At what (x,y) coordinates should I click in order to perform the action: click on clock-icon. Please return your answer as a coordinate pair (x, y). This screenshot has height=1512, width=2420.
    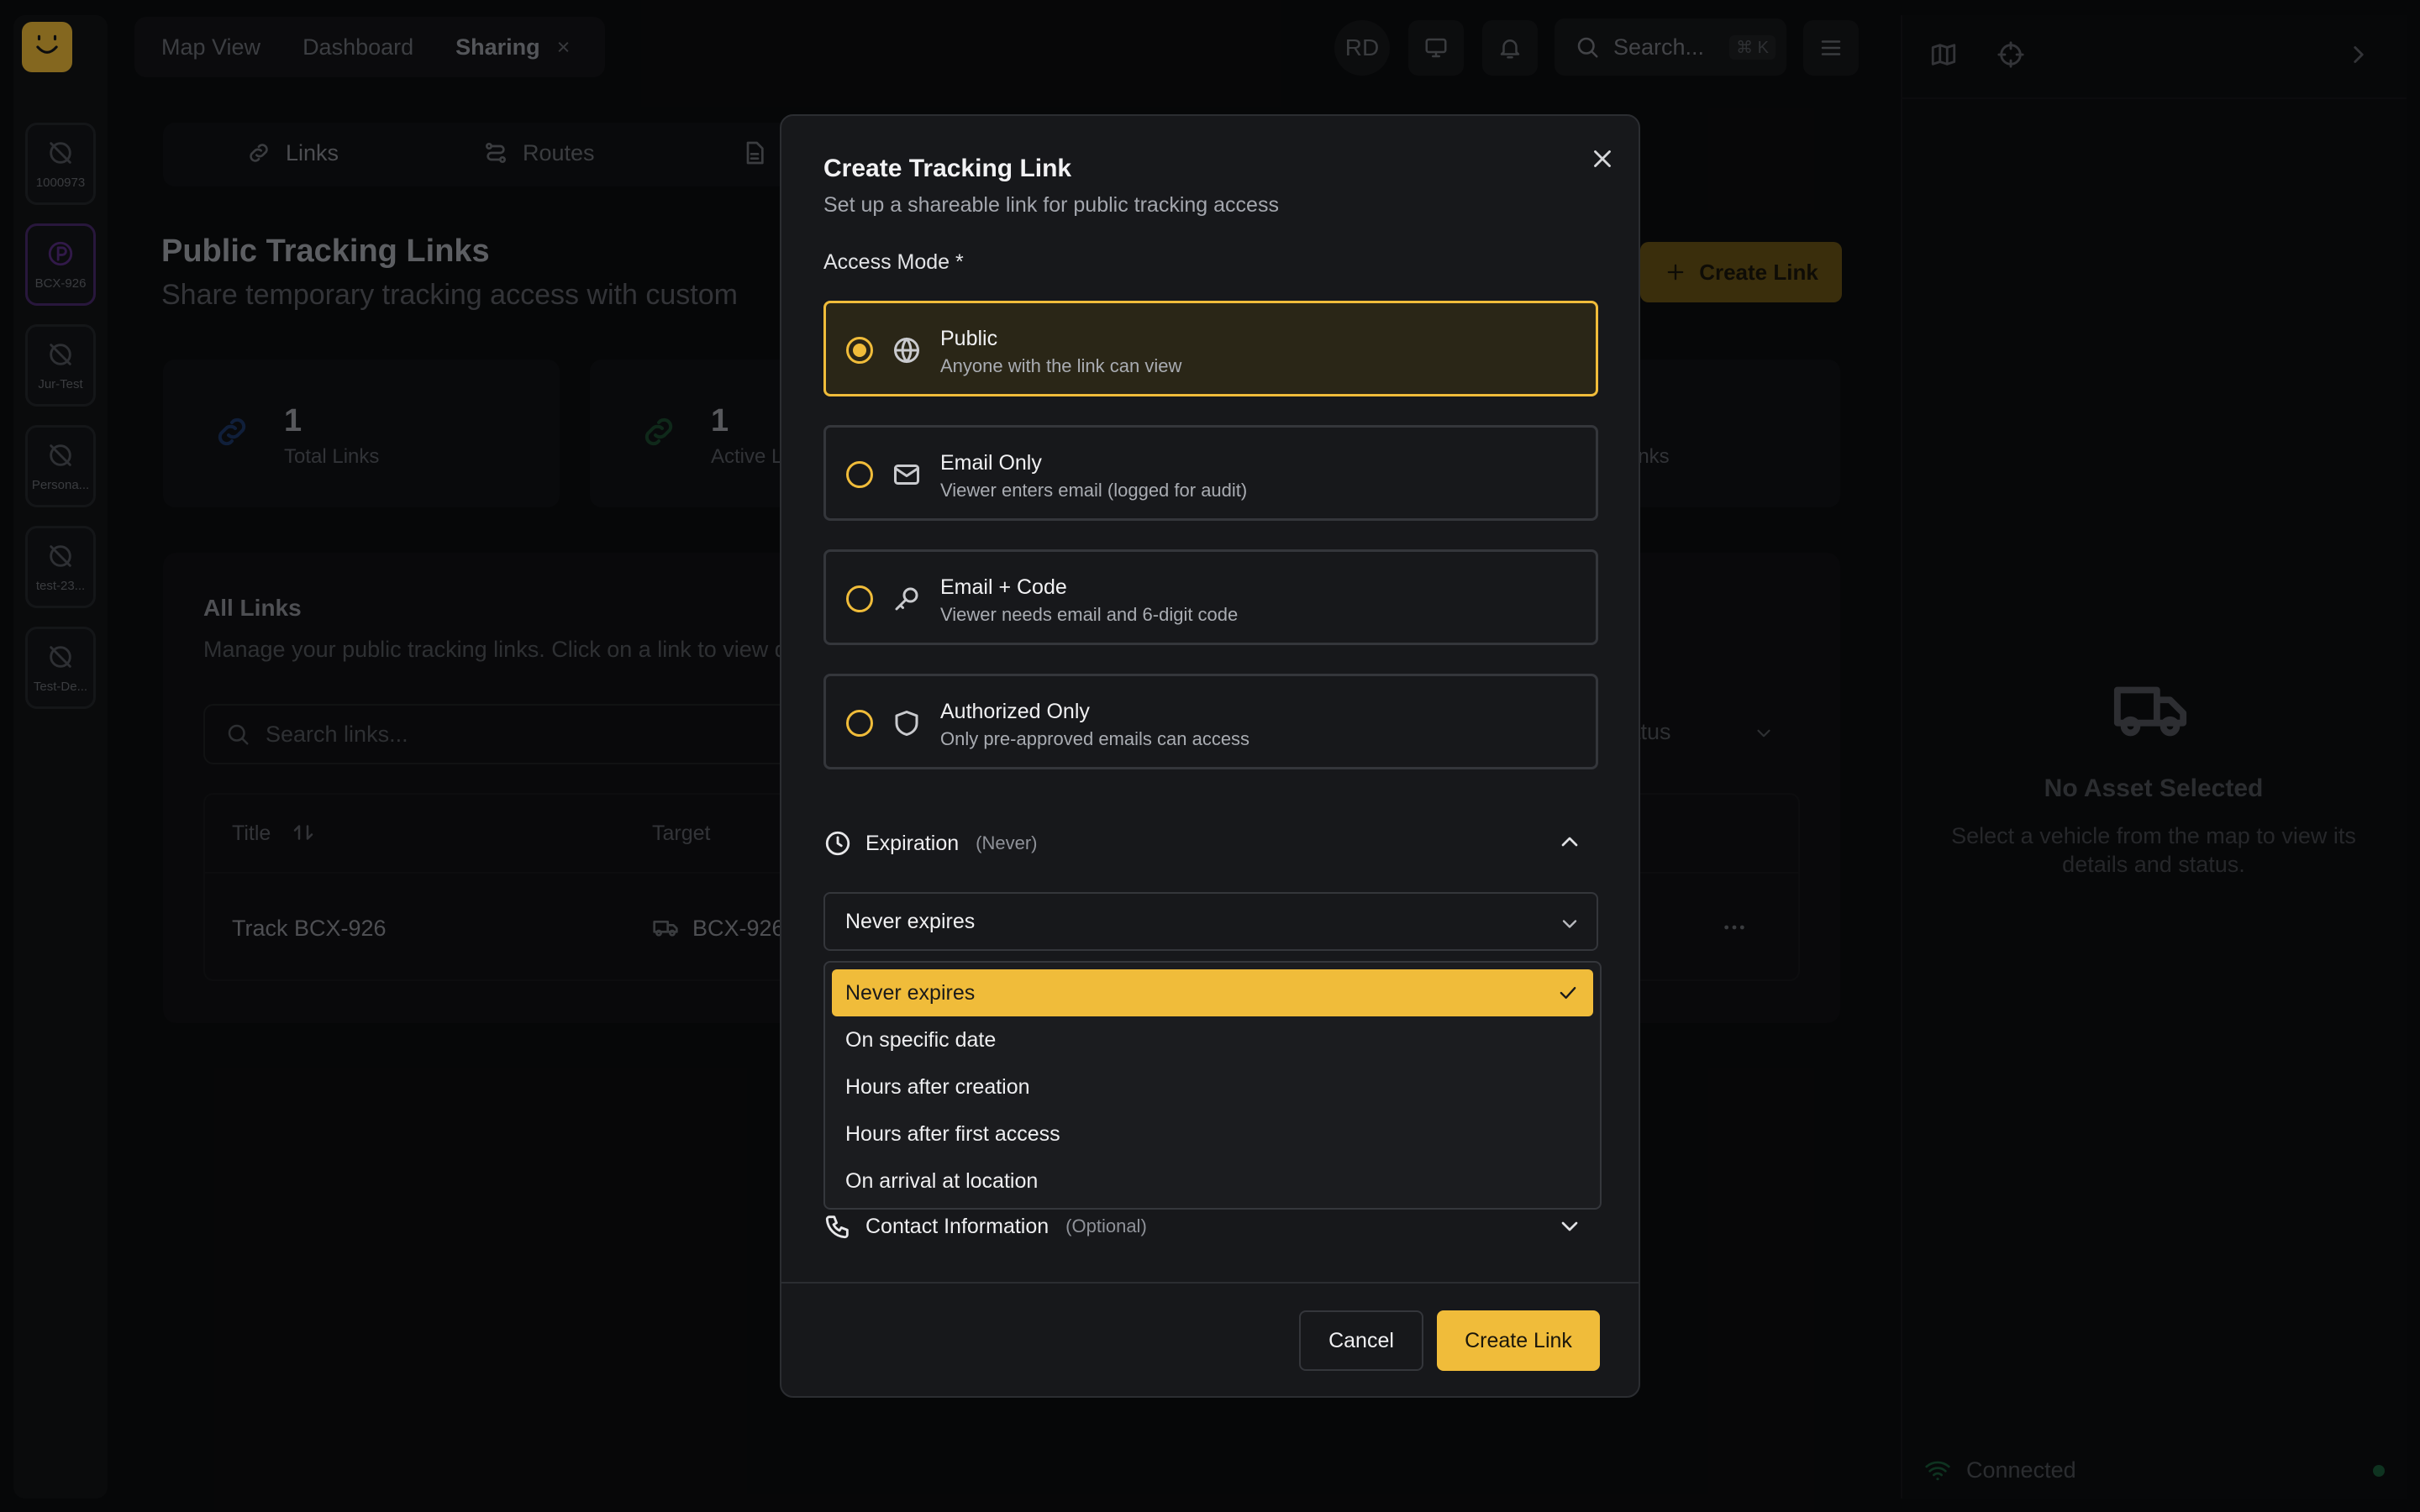
    Looking at the image, I should click on (838, 843).